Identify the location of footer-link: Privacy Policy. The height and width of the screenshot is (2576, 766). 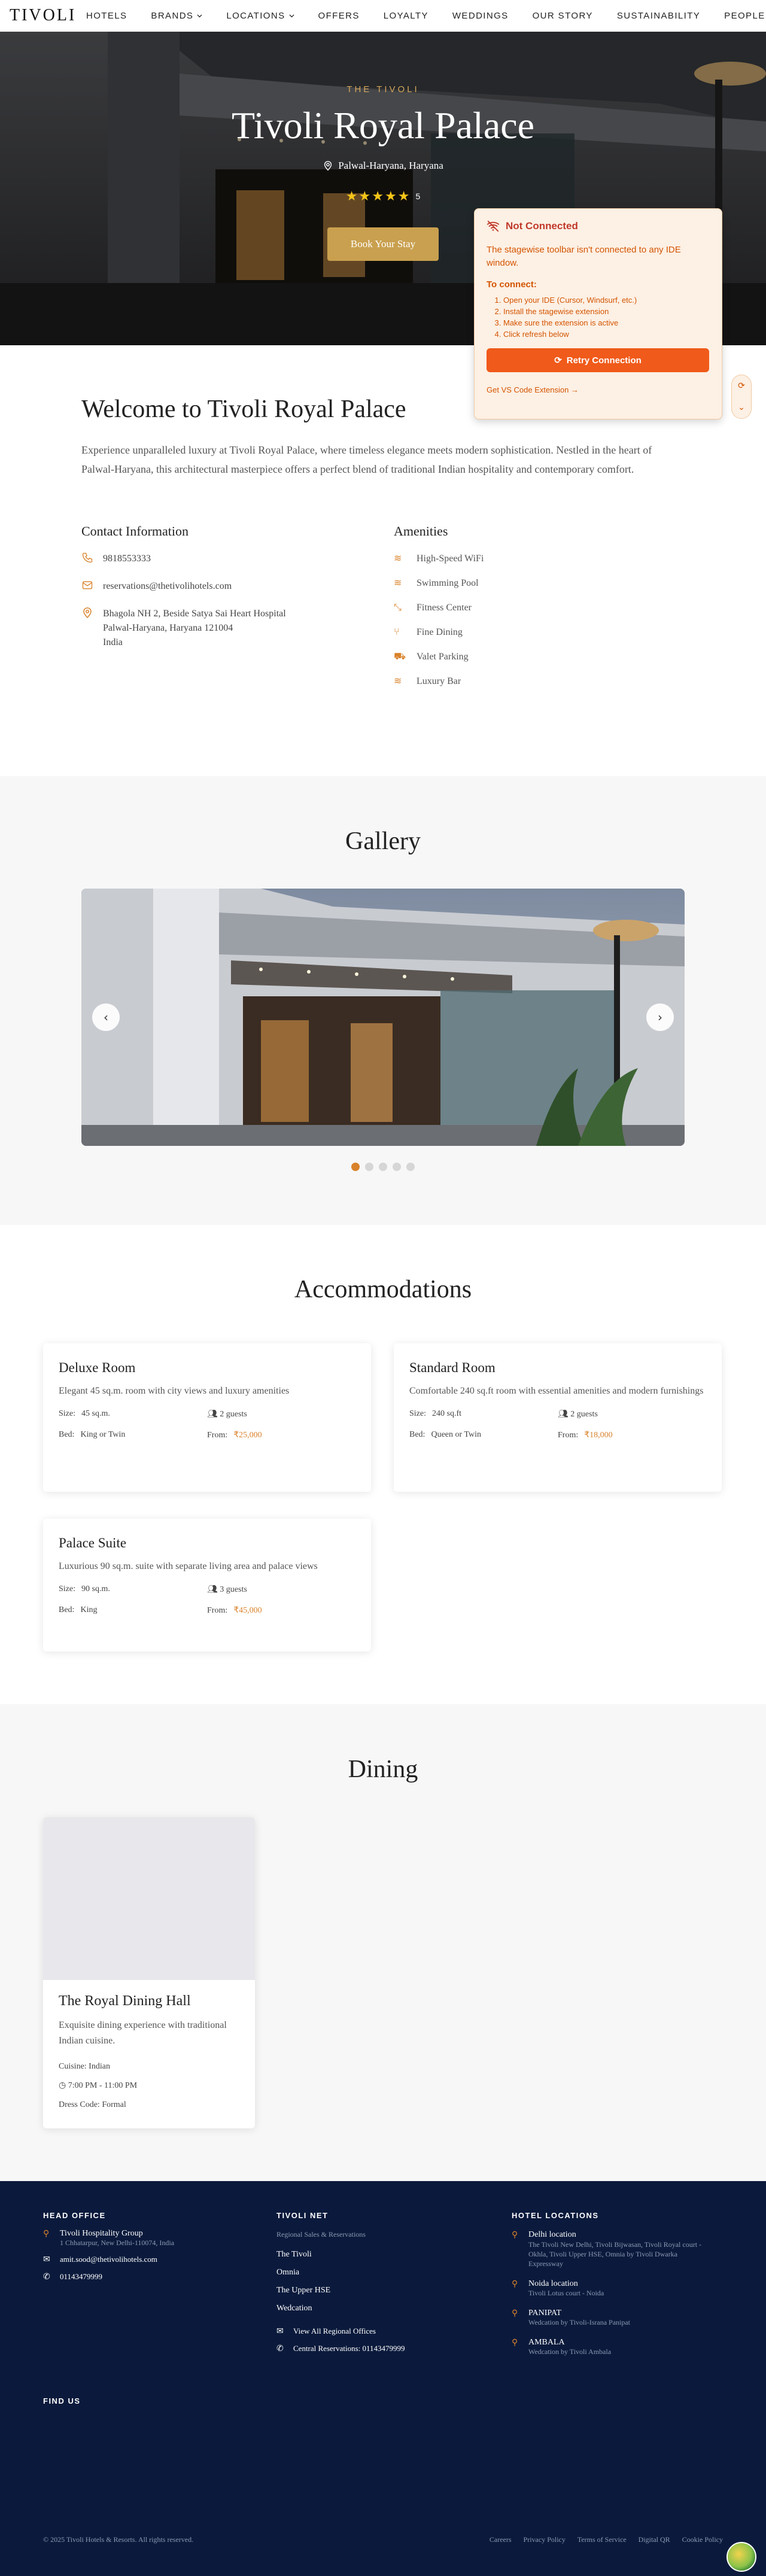
(545, 2539).